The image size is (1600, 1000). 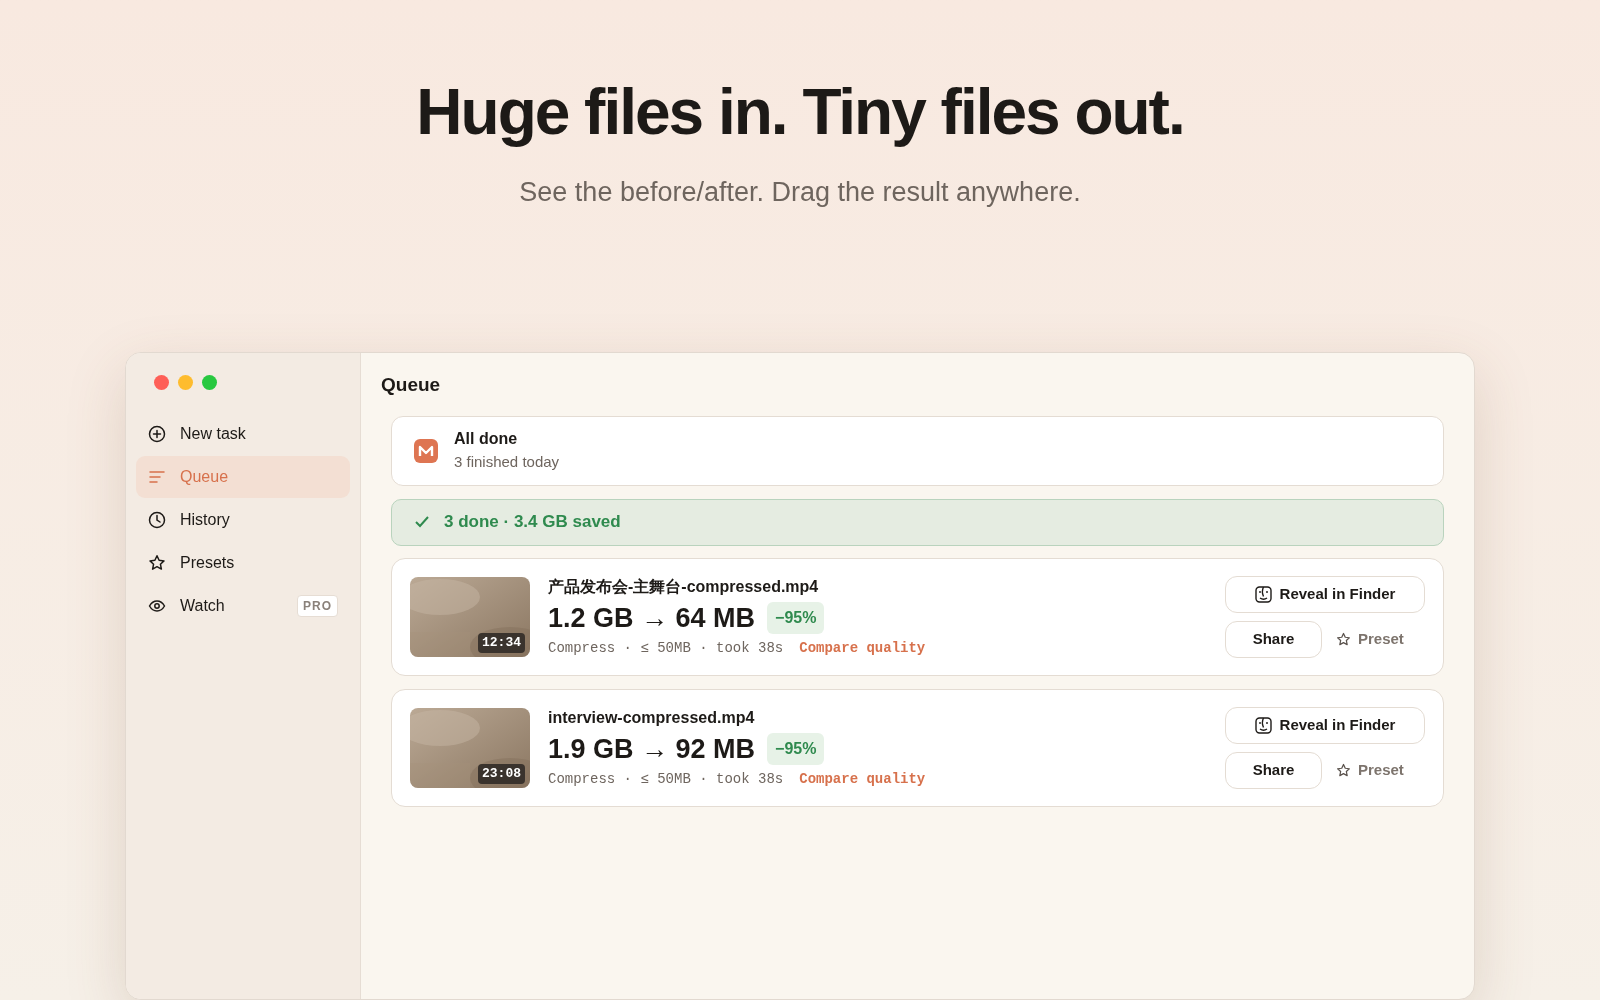 I want to click on sidebar-item: History, so click(x=243, y=520).